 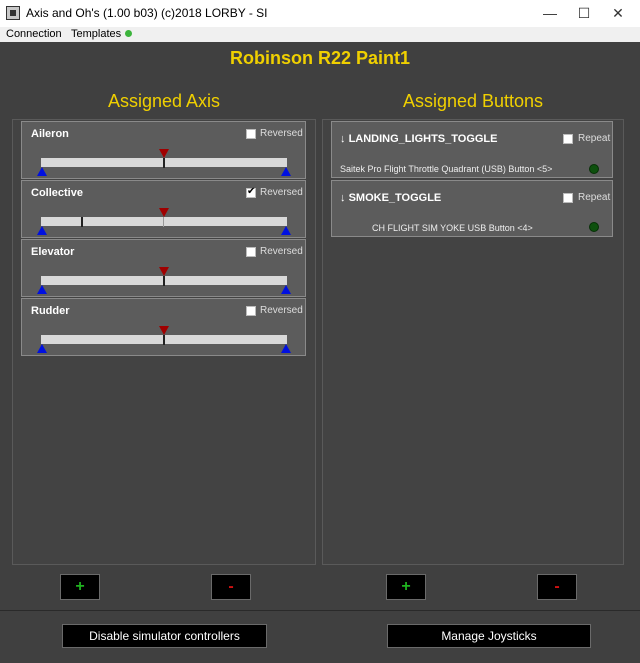 What do you see at coordinates (53, 252) in the screenshot?
I see `axis-name: Elevator` at bounding box center [53, 252].